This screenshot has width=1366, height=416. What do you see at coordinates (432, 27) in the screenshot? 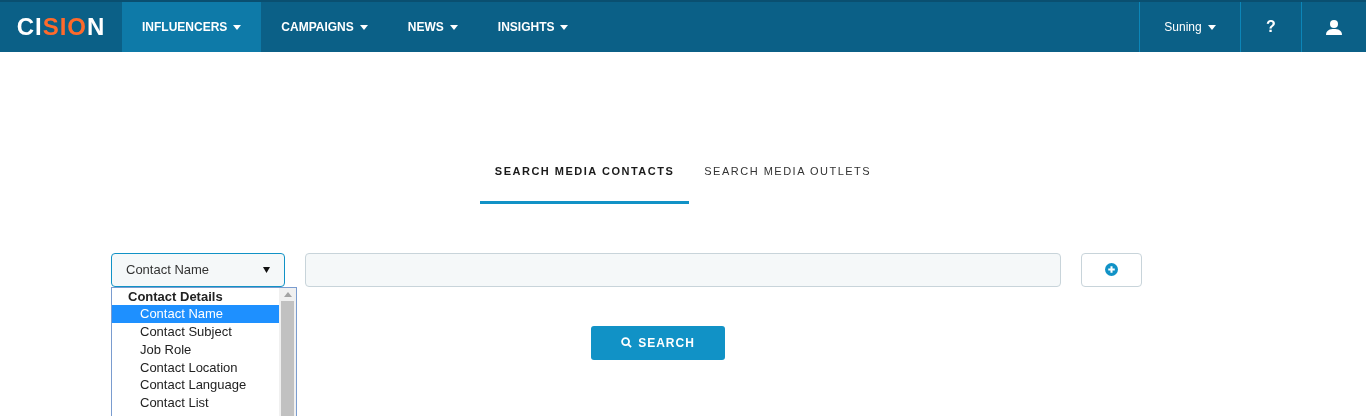
I see `nav-menu-item: NEWS` at bounding box center [432, 27].